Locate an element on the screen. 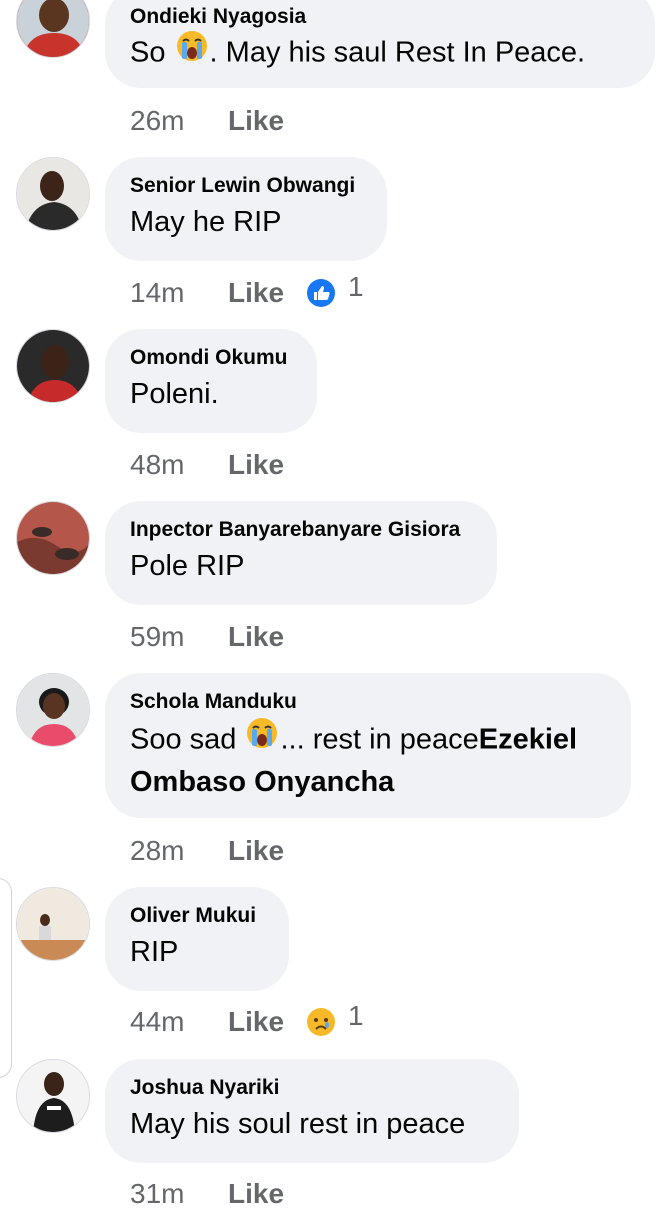 The image size is (672, 1214). comment-time: 28m is located at coordinates (179, 851).